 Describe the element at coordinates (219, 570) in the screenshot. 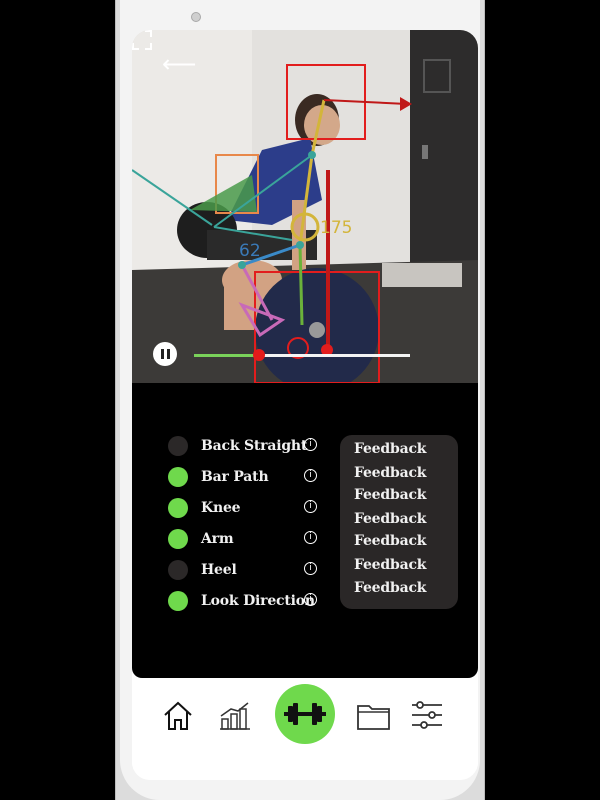

I see `metric-label: Heel` at that location.